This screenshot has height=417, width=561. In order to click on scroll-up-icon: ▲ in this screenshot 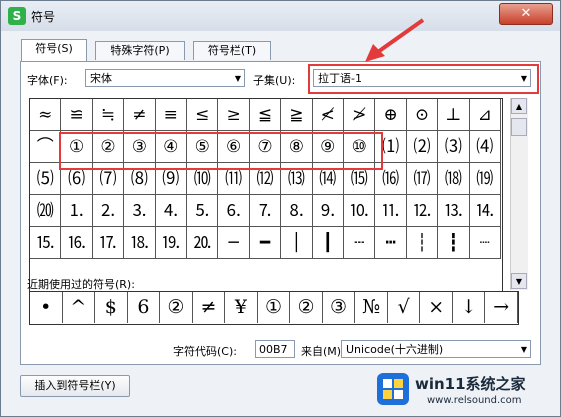, I will do `click(519, 106)`.